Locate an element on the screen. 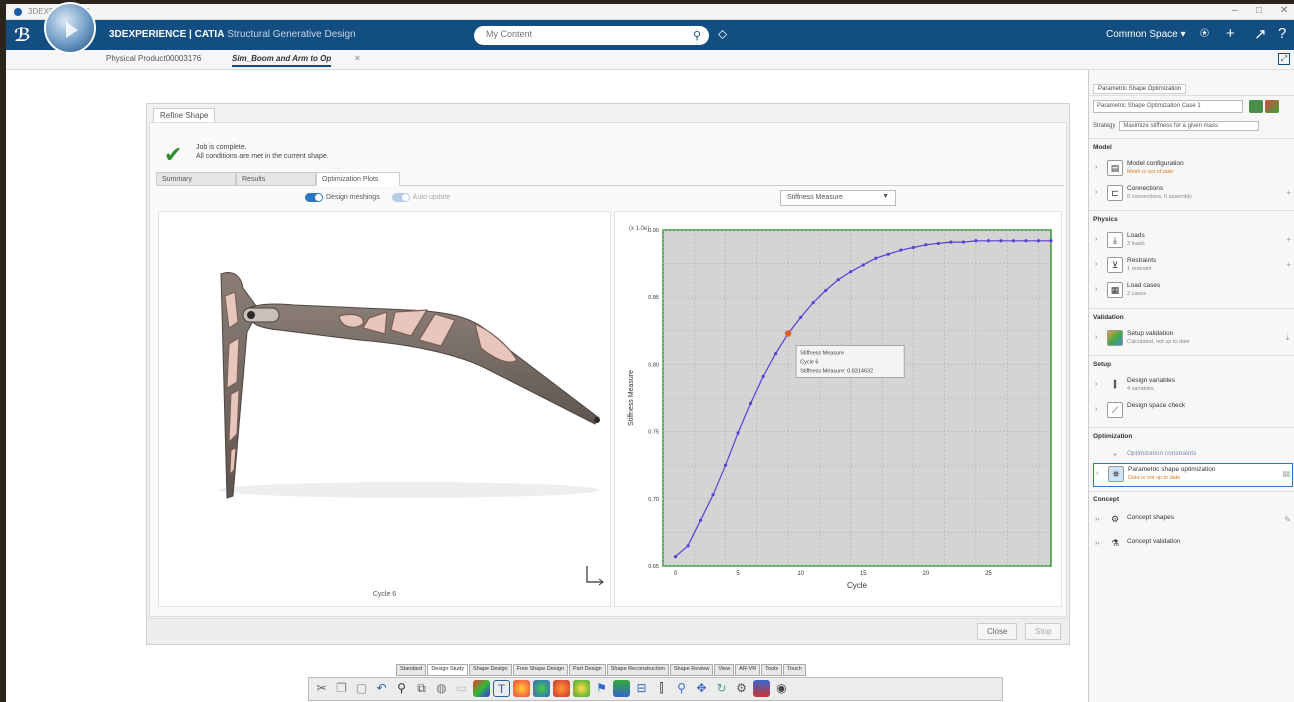 Image resolution: width=1294 pixels, height=702 pixels. auto-update-toggle is located at coordinates (400, 197).